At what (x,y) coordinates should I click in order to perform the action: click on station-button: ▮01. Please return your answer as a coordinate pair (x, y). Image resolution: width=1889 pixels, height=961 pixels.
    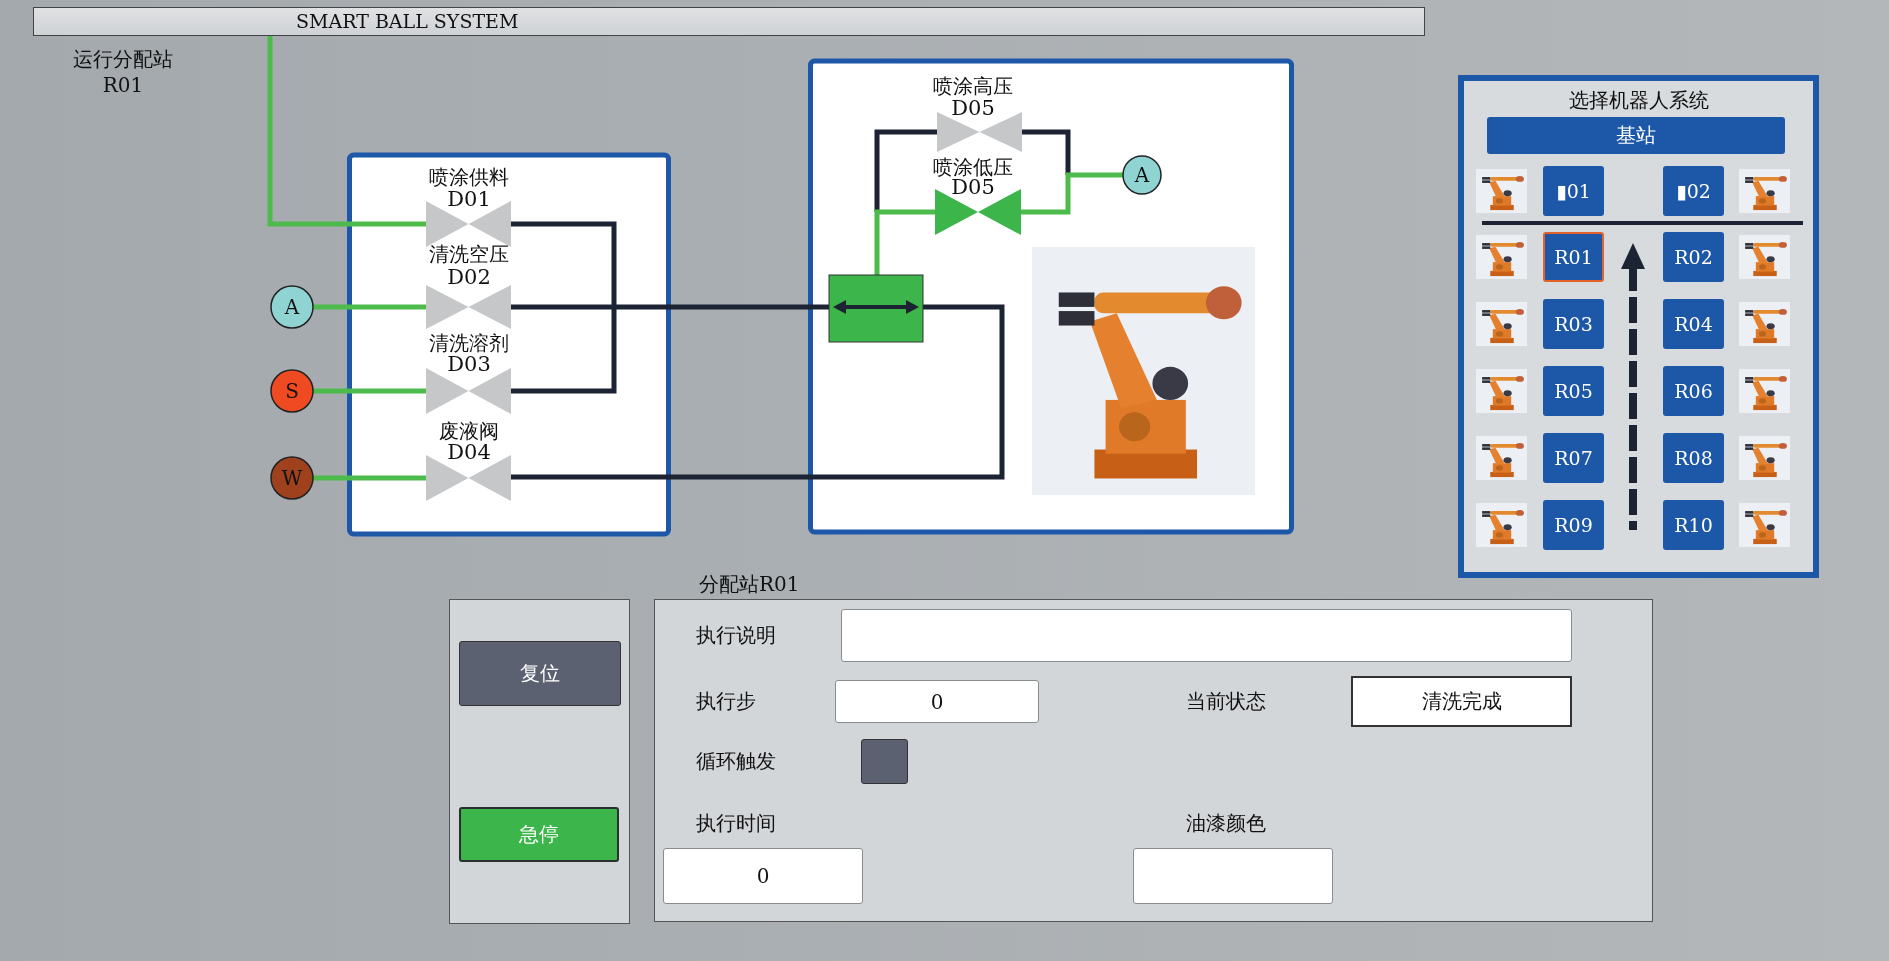
    Looking at the image, I should click on (1573, 191).